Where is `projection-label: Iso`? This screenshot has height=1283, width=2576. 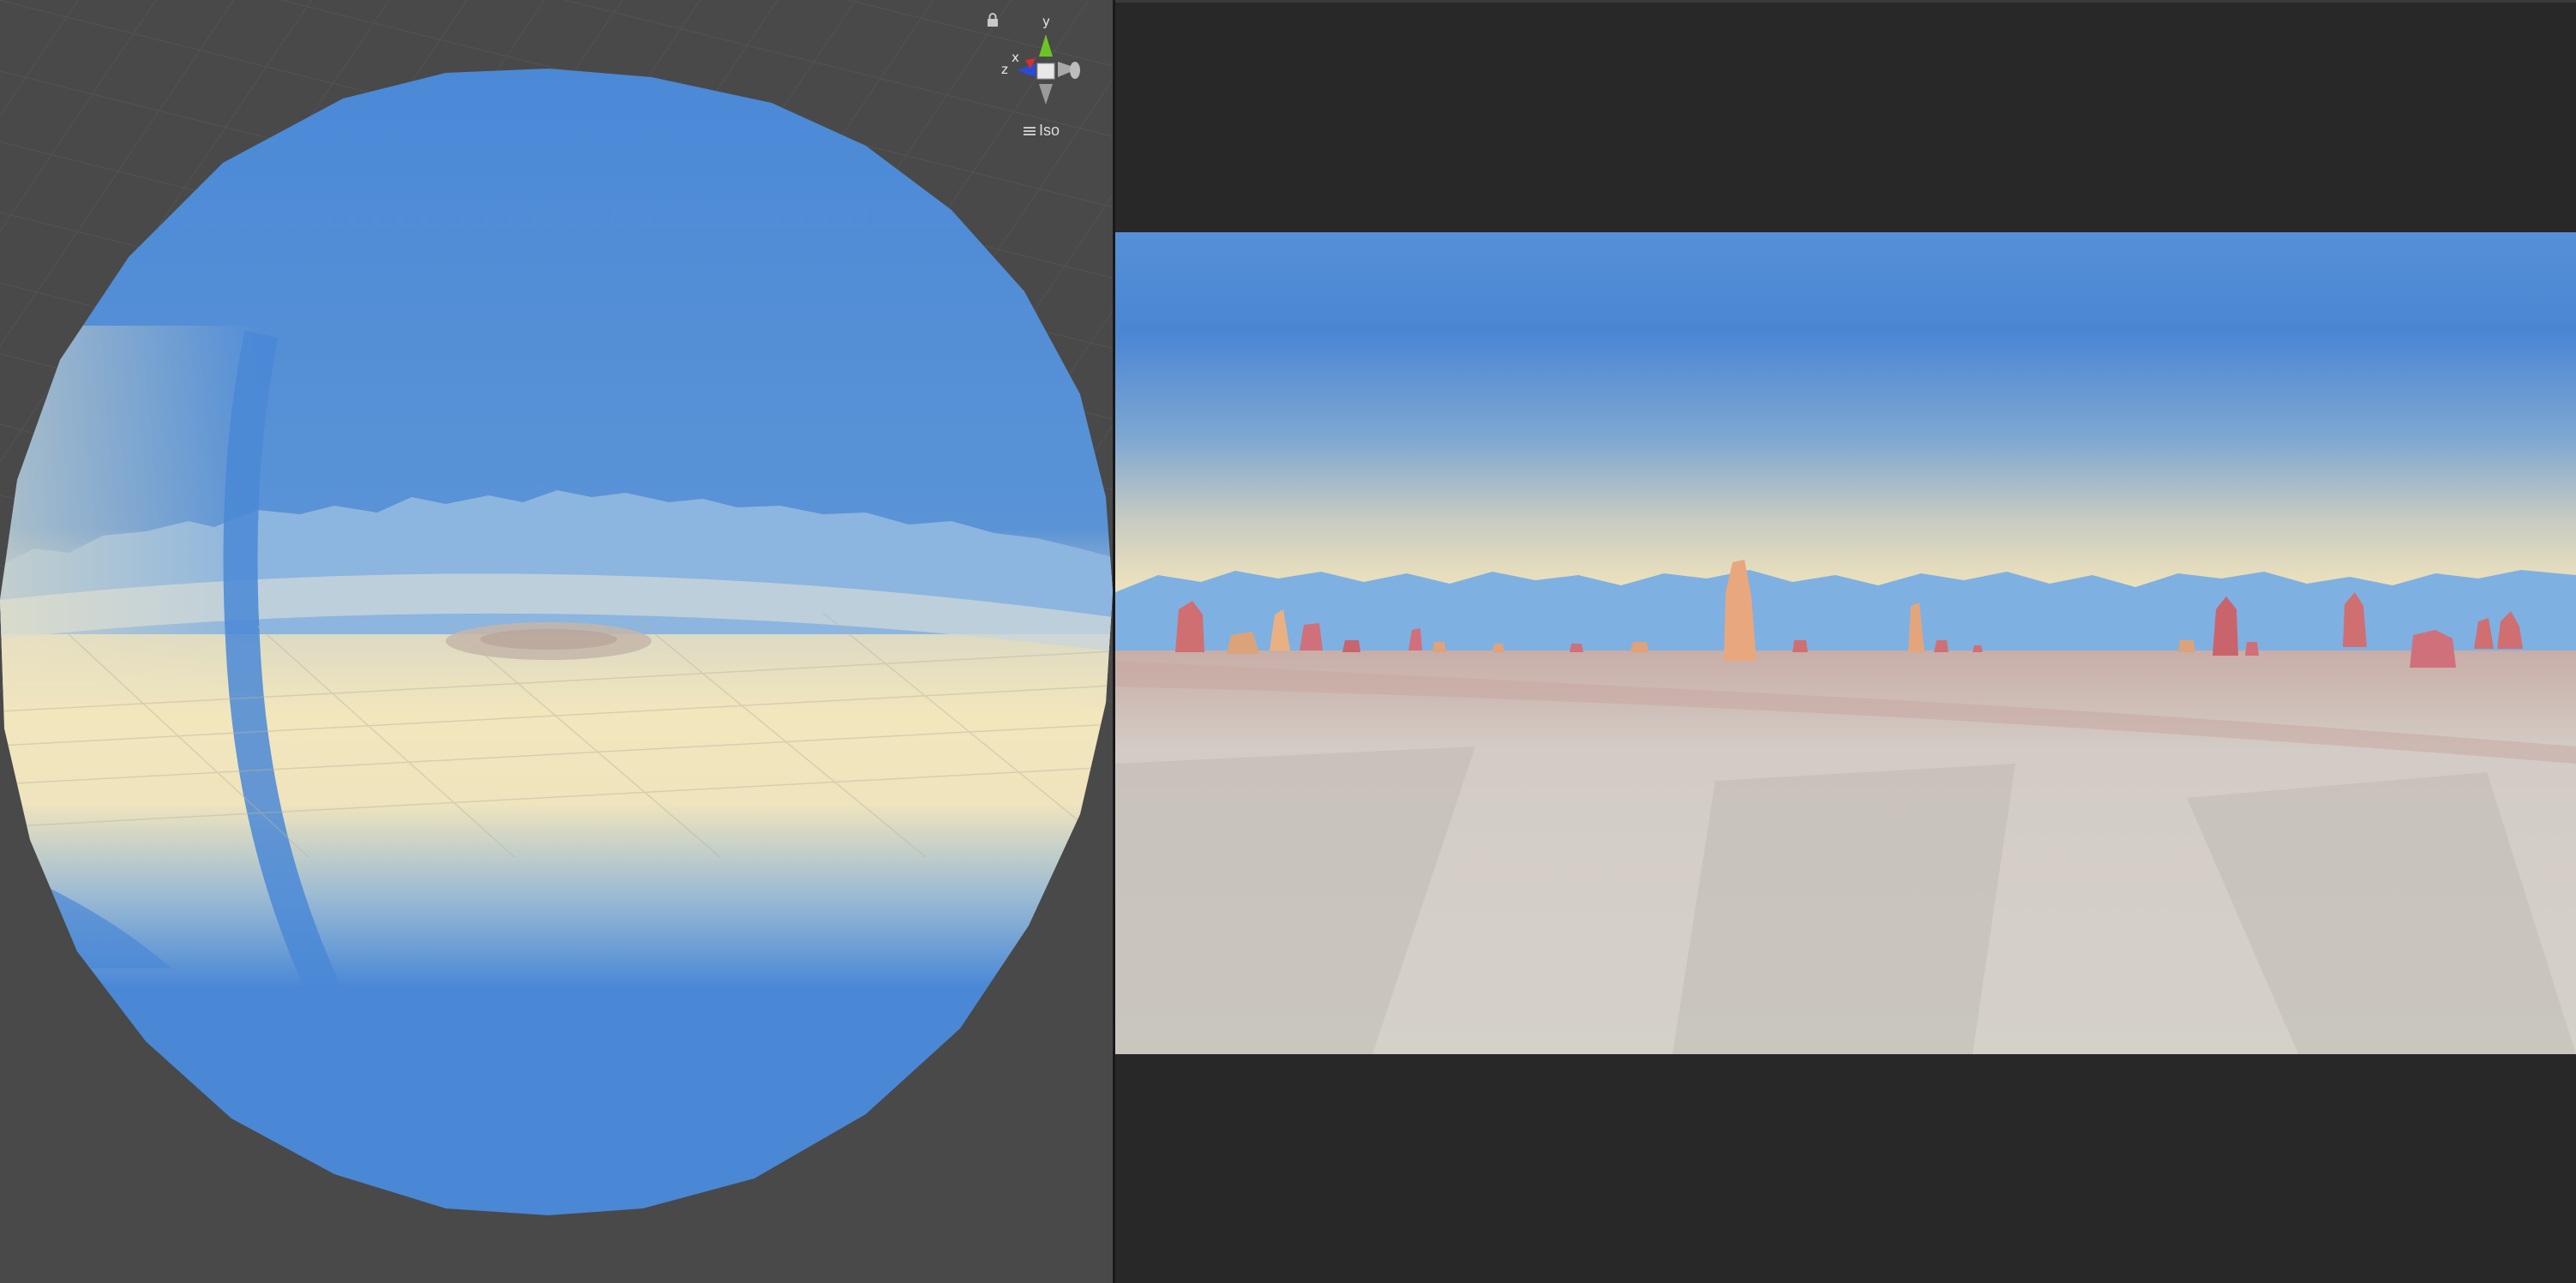
projection-label: Iso is located at coordinates (1049, 130).